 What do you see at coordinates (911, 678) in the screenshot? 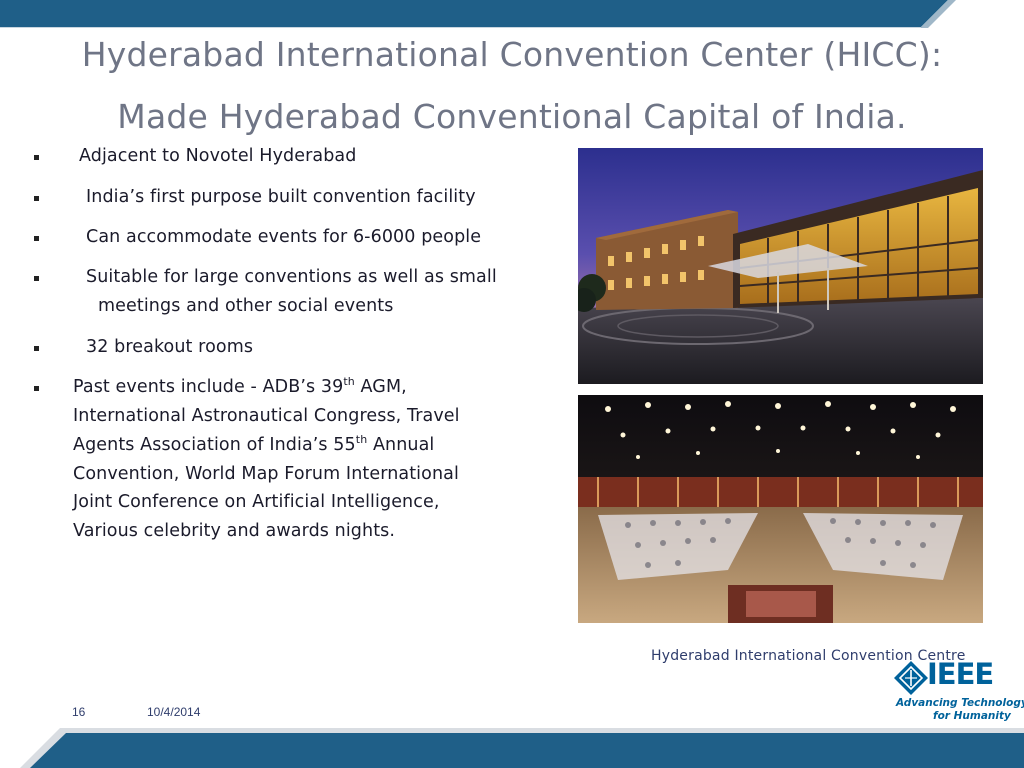
I see `ieee-diamond-icon` at bounding box center [911, 678].